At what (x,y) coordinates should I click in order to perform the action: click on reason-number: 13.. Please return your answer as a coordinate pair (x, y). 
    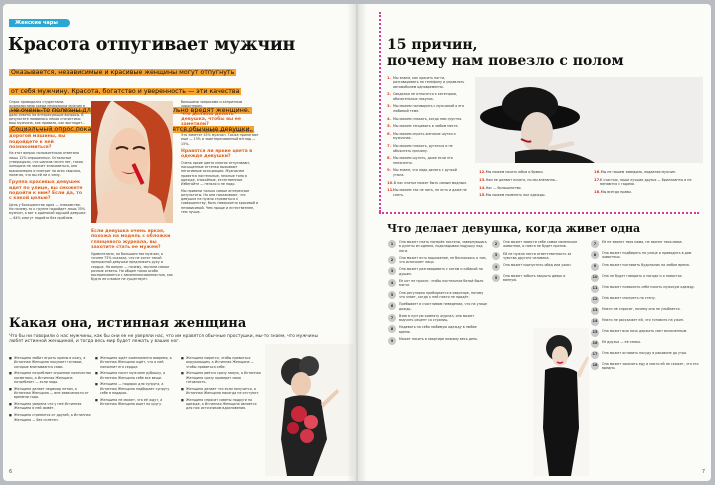
    Looking at the image, I should click on (482, 179).